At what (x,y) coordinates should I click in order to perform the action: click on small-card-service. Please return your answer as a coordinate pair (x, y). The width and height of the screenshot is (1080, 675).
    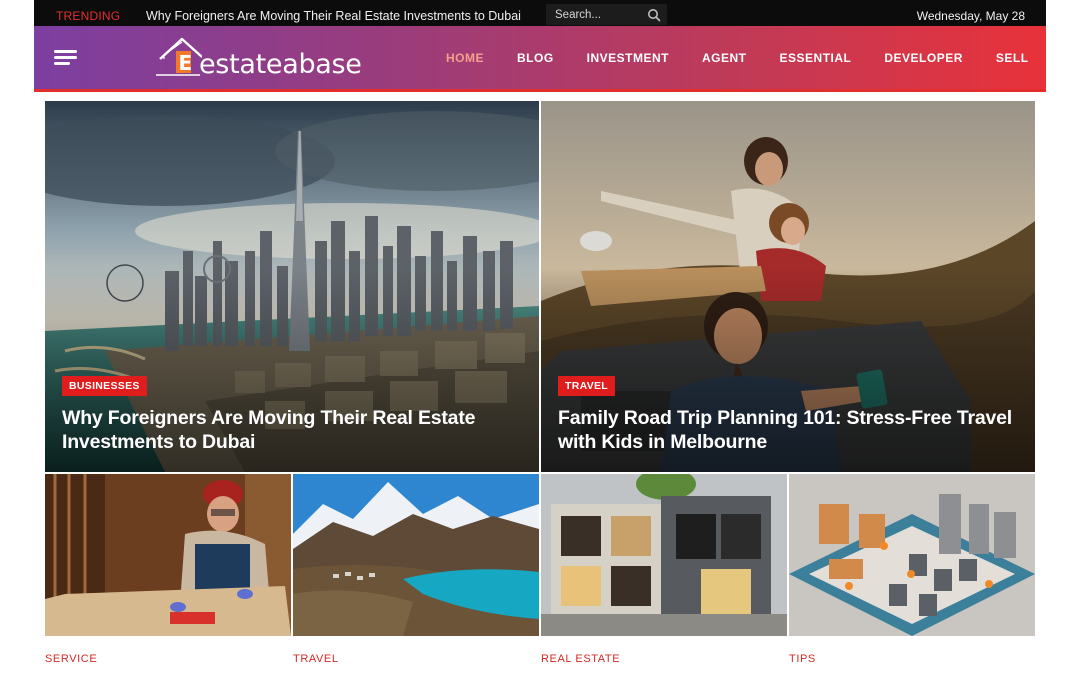
    Looking at the image, I should click on (168, 555).